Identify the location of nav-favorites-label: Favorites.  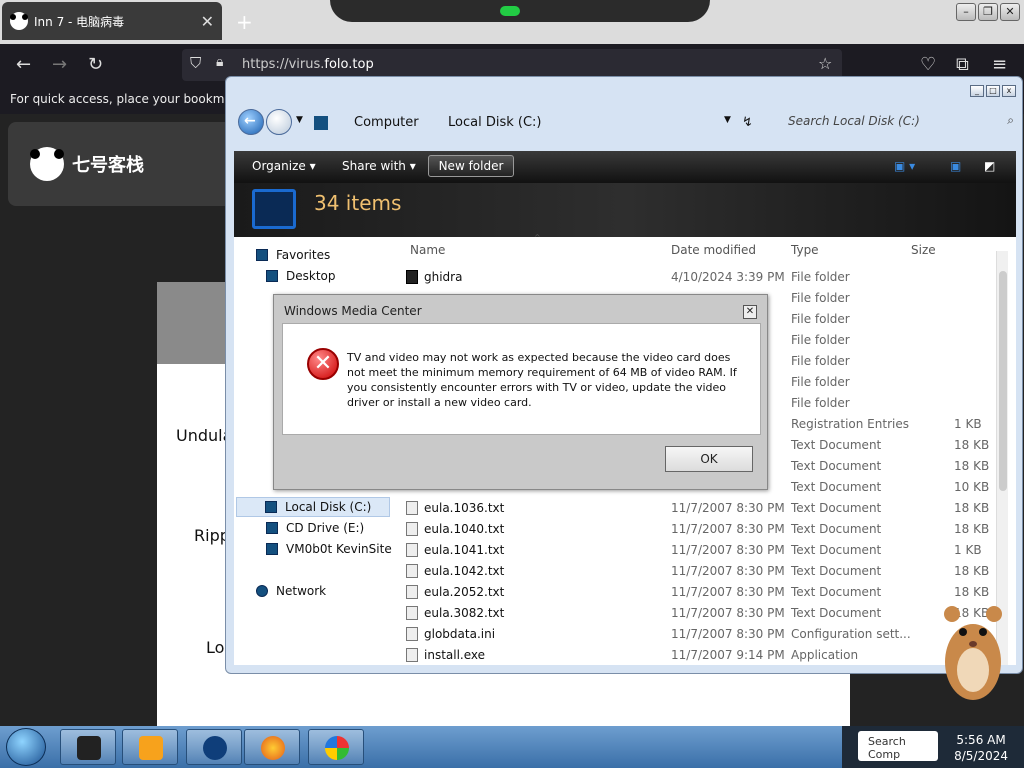
(303, 255).